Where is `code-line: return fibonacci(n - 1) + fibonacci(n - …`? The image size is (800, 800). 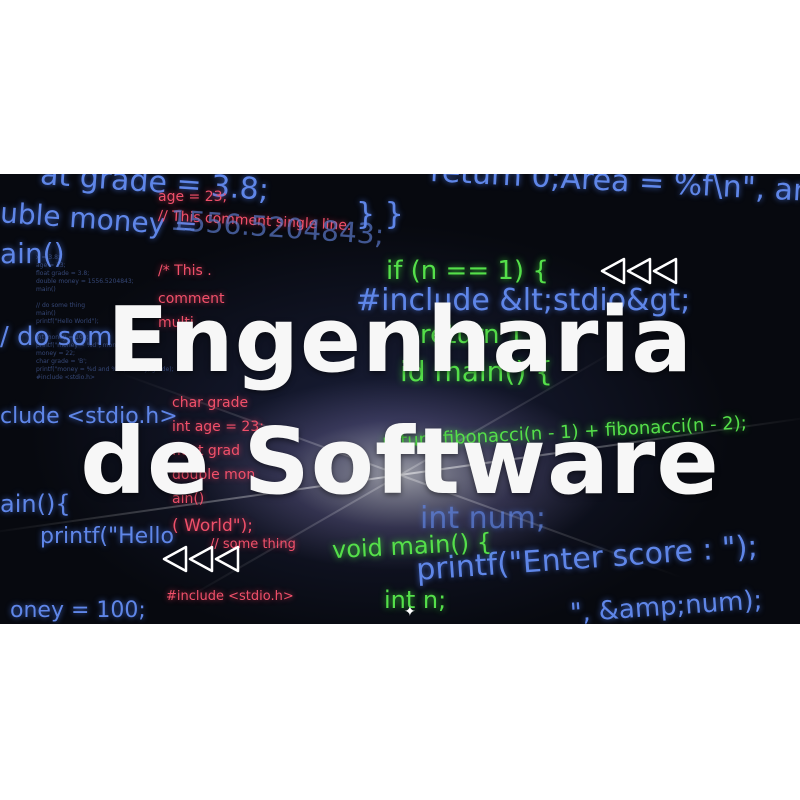 code-line: return fibonacci(n - 1) + fibonacci(n - … is located at coordinates (564, 432).